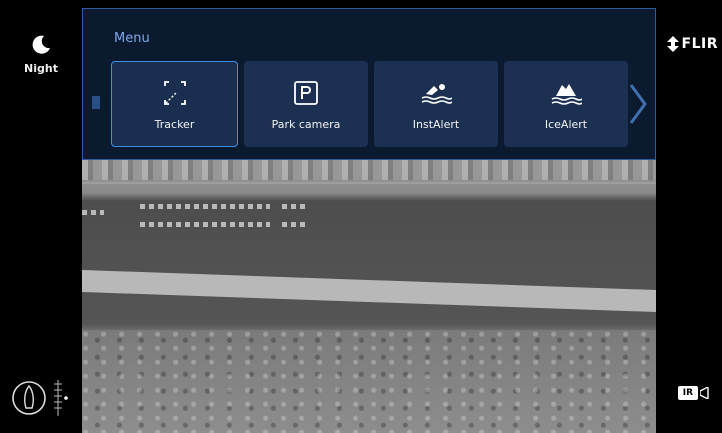  Describe the element at coordinates (41, 216) in the screenshot. I see `left-toolbar: Night` at that location.